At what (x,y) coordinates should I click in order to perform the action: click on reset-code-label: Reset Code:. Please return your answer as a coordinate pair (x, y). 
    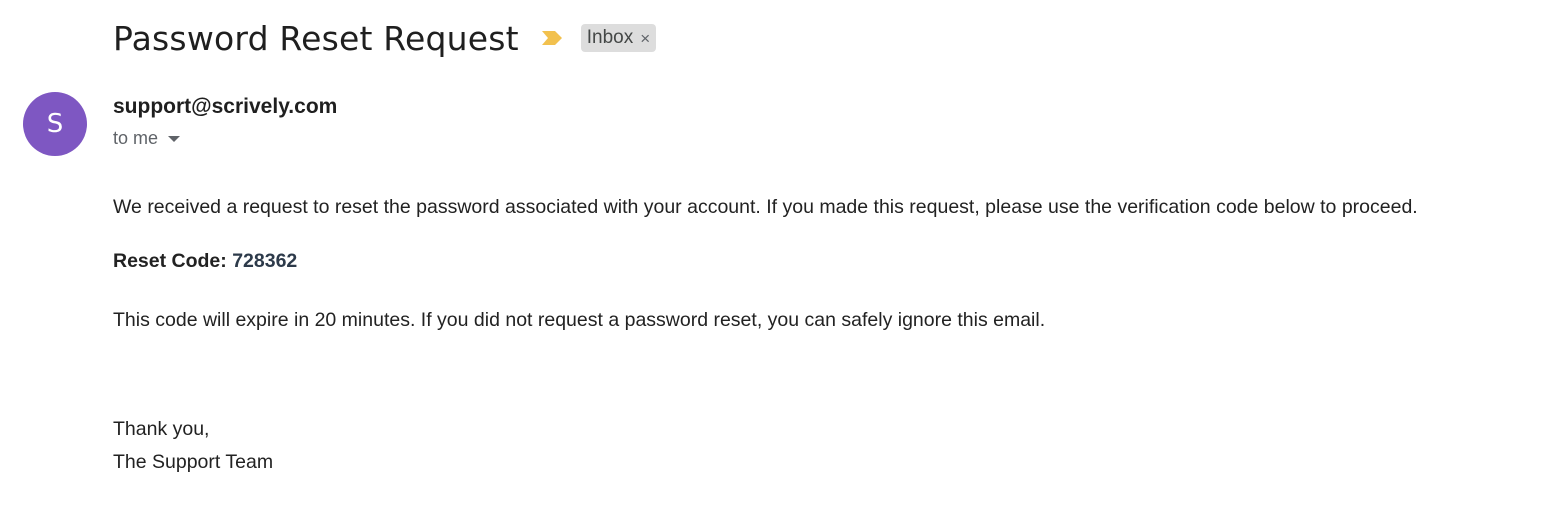
    Looking at the image, I should click on (170, 261).